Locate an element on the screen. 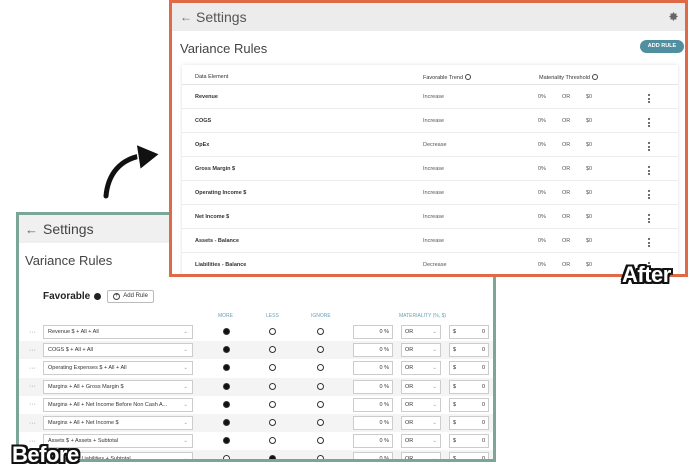 The height and width of the screenshot is (473, 688). rule-select: Operating Expenses $ + All + All ⌄ is located at coordinates (118, 368).